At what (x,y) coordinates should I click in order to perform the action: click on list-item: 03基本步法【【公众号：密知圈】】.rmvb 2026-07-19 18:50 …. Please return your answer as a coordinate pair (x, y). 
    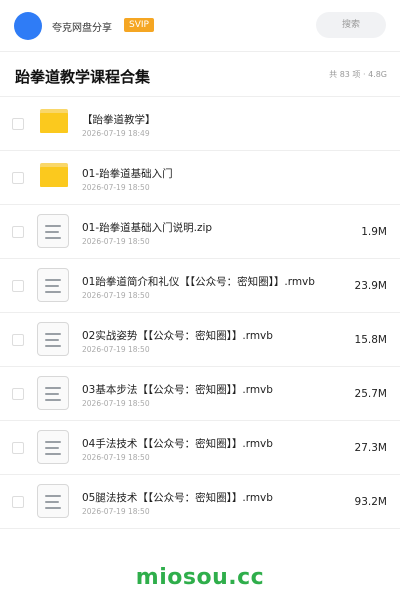
    Looking at the image, I should click on (200, 394).